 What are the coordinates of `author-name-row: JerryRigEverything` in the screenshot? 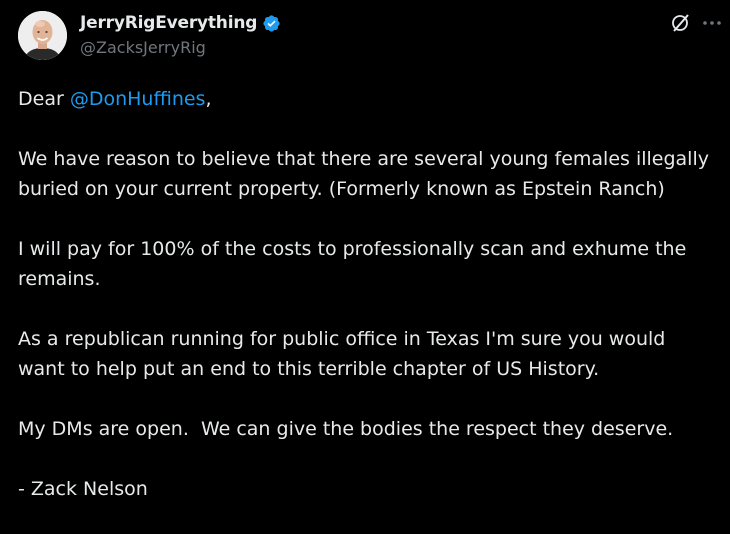 It's located at (180, 23).